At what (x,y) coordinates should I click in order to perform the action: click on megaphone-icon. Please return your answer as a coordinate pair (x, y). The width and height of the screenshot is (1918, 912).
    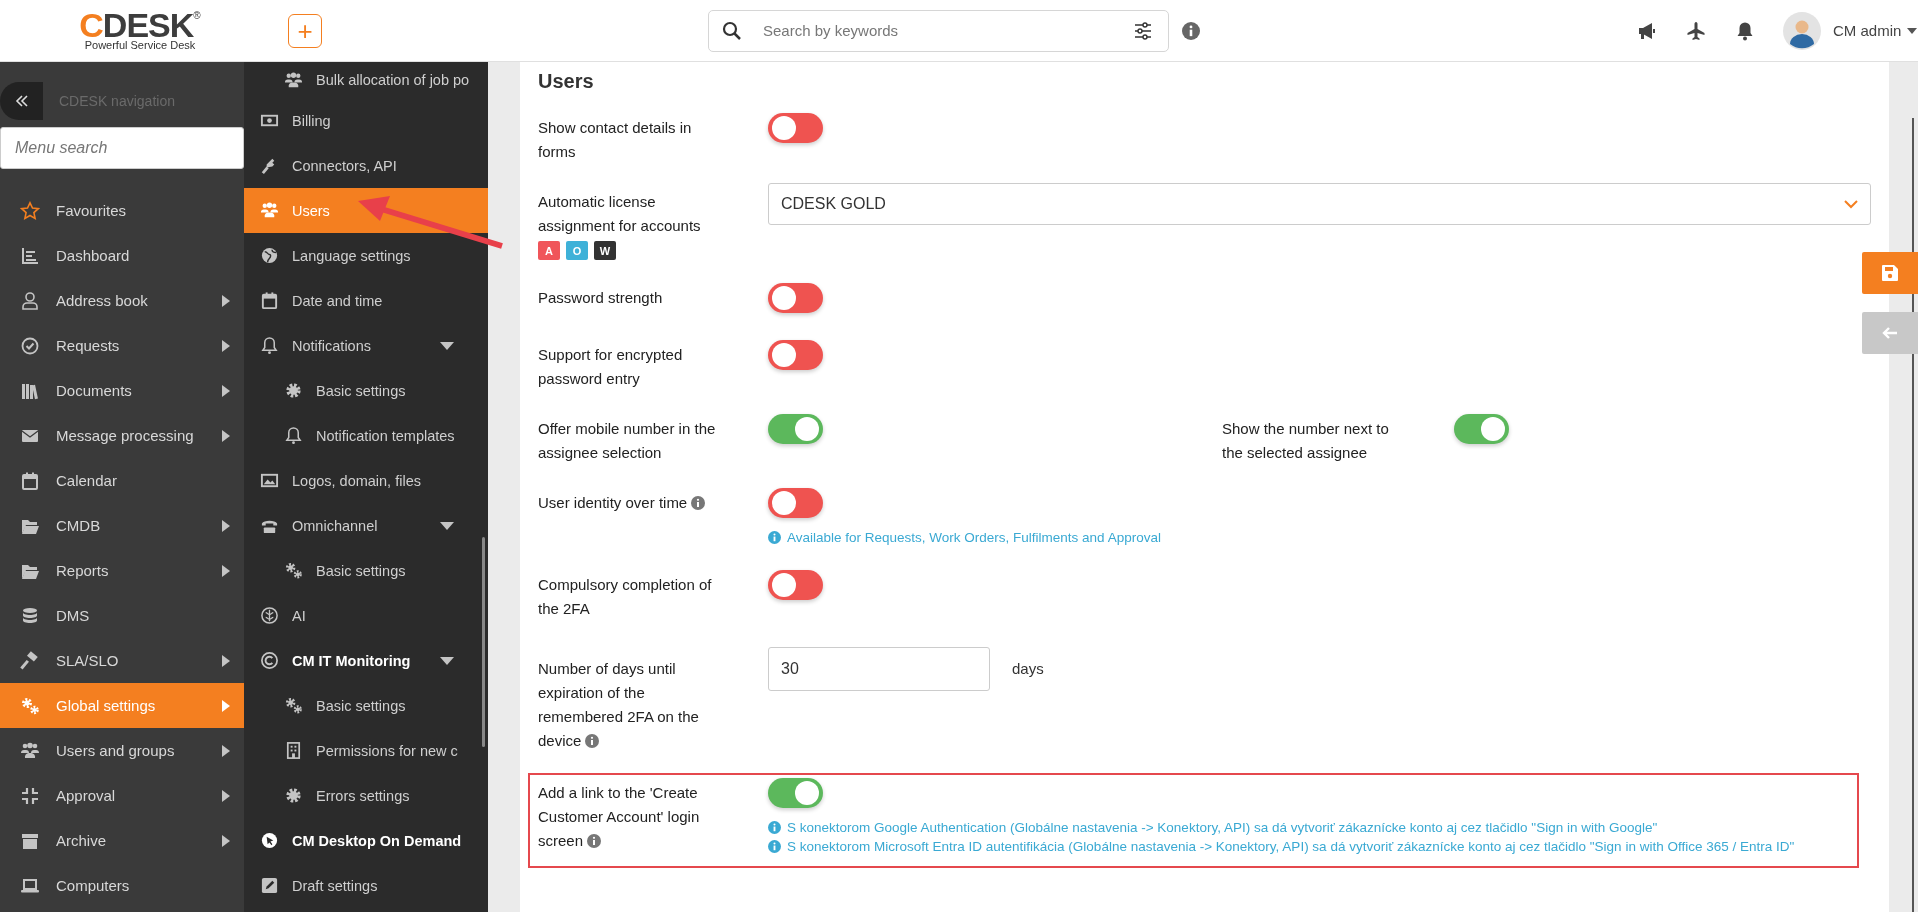
    Looking at the image, I should click on (1647, 30).